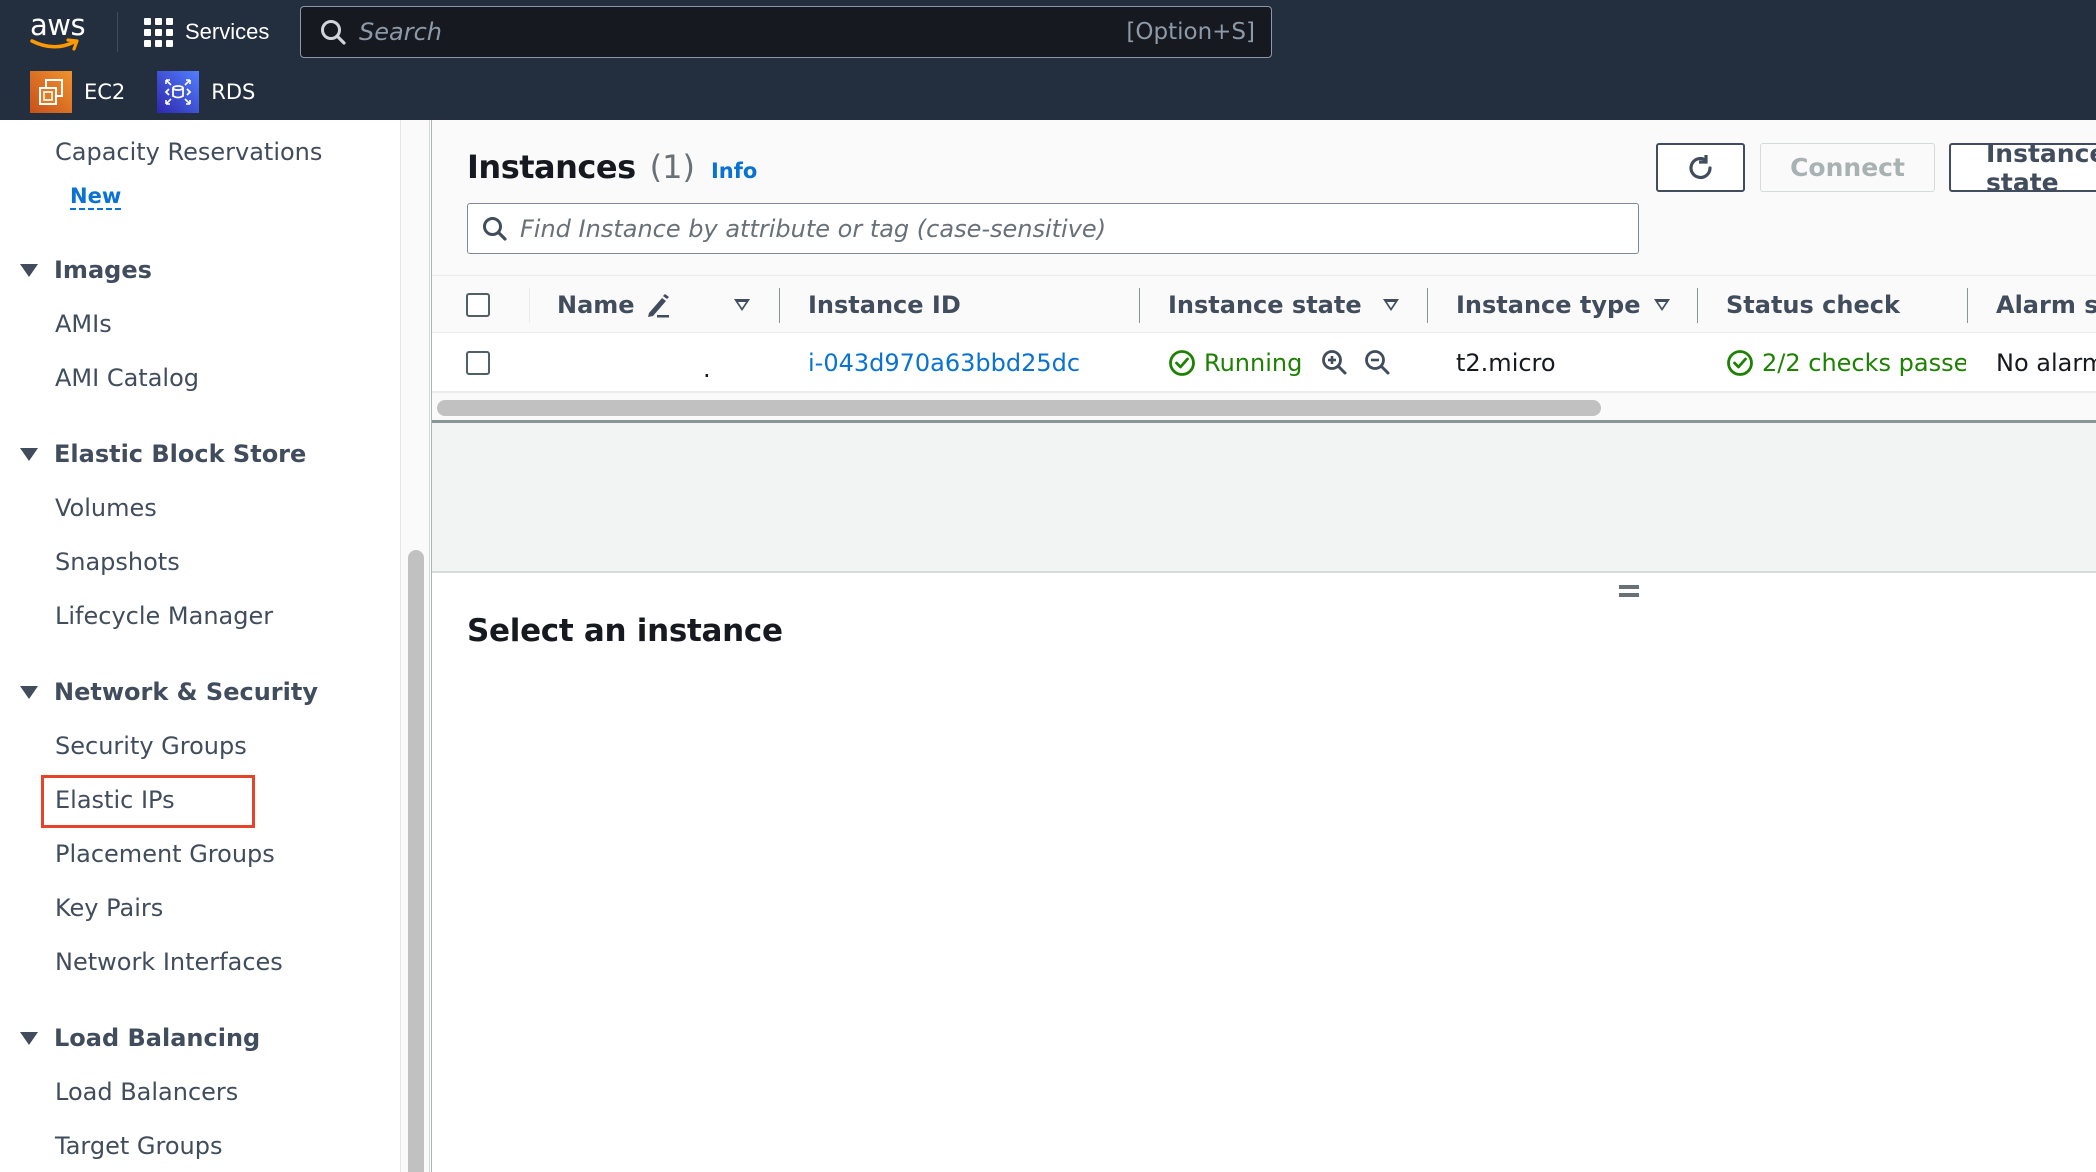 The height and width of the screenshot is (1172, 2096). Describe the element at coordinates (86, 270) in the screenshot. I see `sidebar-section-images: Images` at that location.